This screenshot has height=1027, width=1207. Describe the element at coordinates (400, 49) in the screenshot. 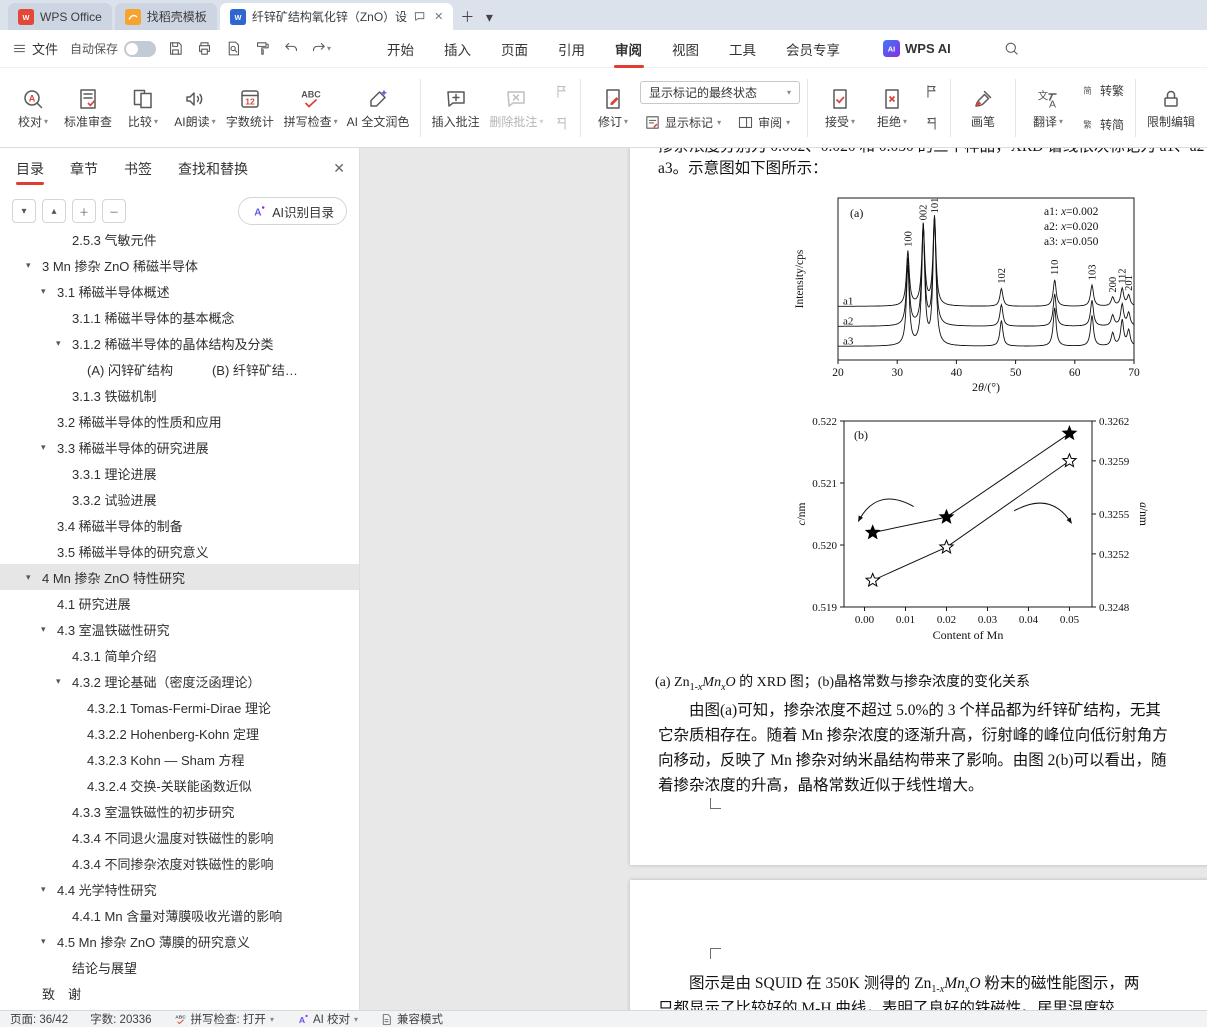

I see `menu-tab-开始: 开始` at that location.